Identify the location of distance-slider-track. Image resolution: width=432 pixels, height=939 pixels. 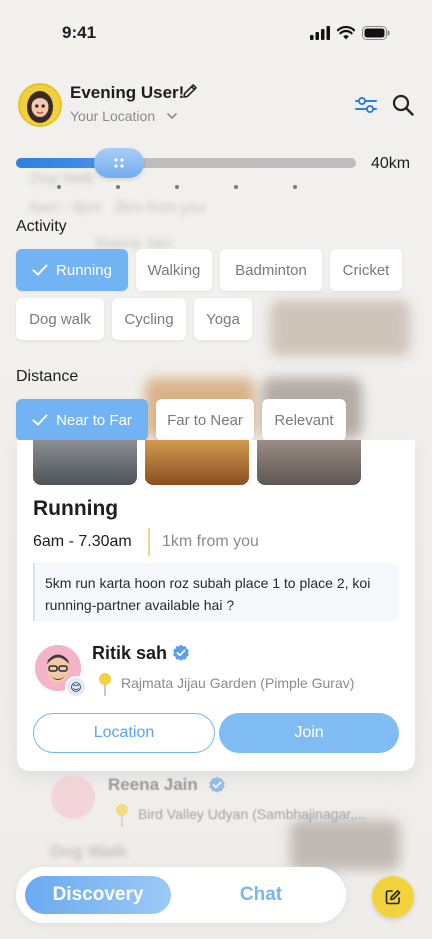
(186, 163).